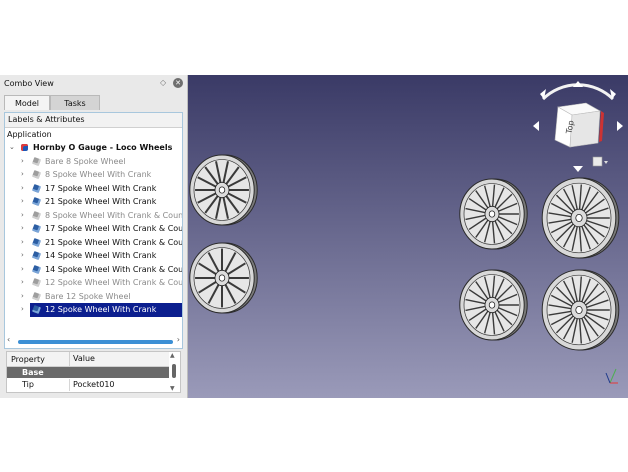 The image size is (628, 472). I want to click on tree-item-label: 17 Spoke Wheel With Crank, so click(101, 188).